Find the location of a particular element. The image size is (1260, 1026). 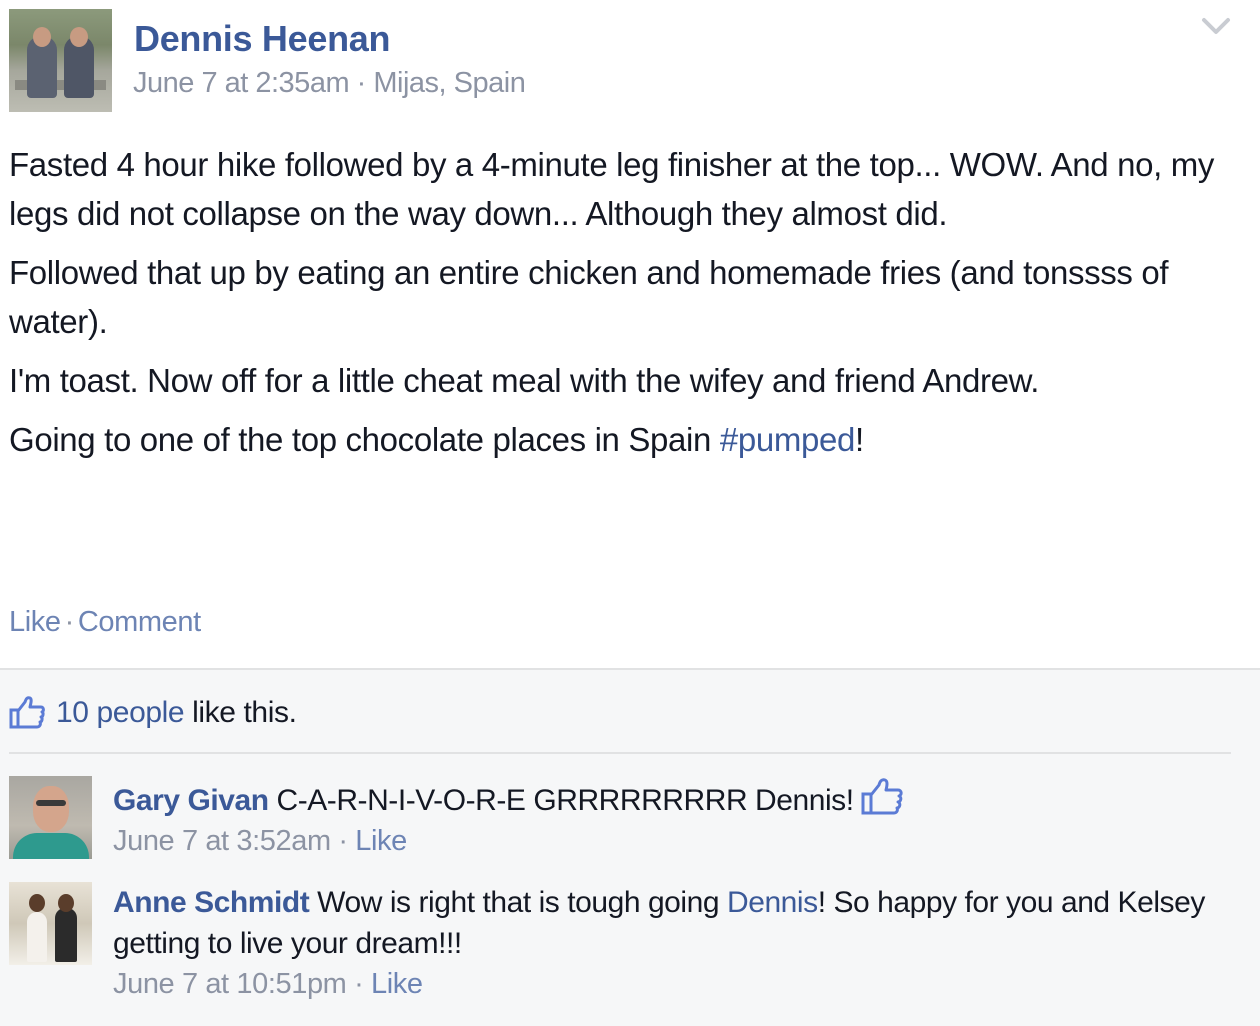

likes-people-link: 10 people is located at coordinates (120, 712).